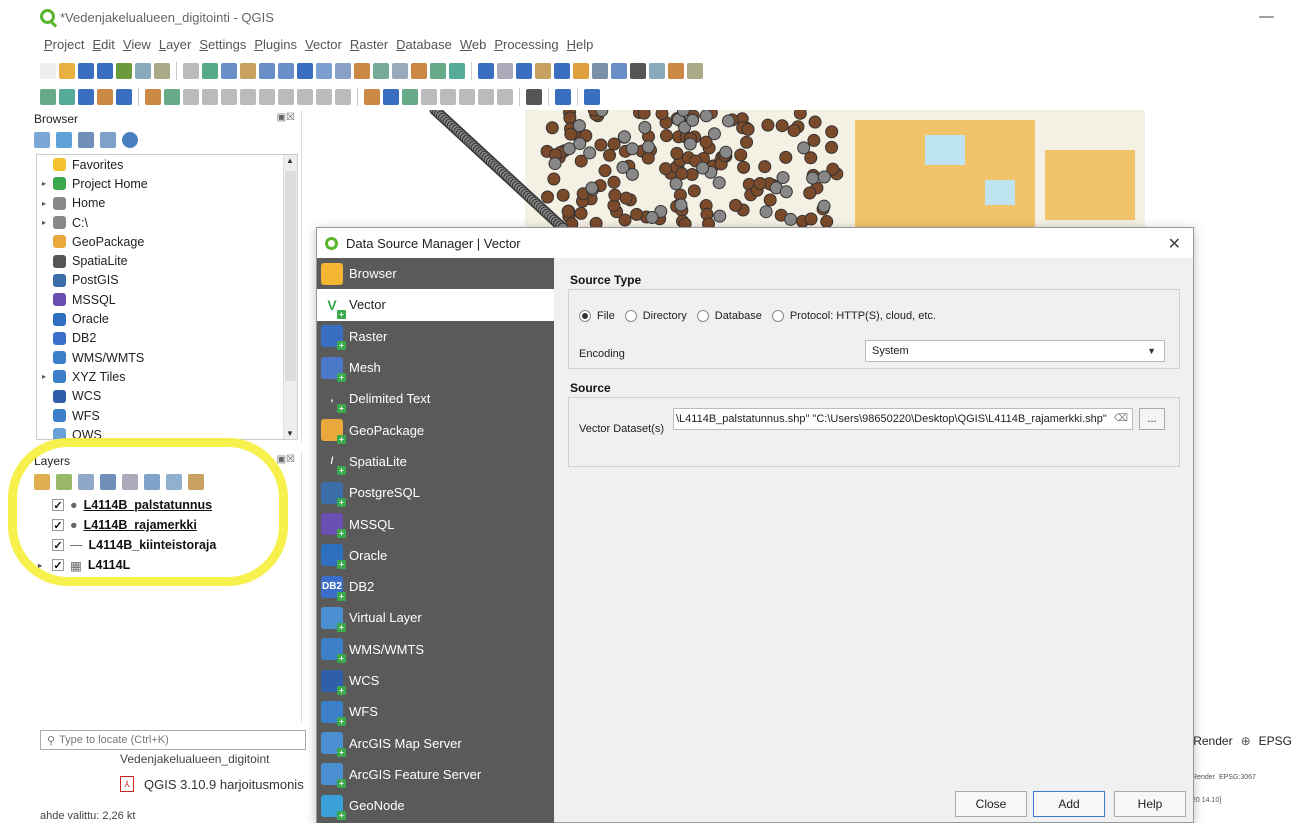  What do you see at coordinates (435, 555) in the screenshot?
I see `sidebar-item-oracle: + Oracle` at bounding box center [435, 555].